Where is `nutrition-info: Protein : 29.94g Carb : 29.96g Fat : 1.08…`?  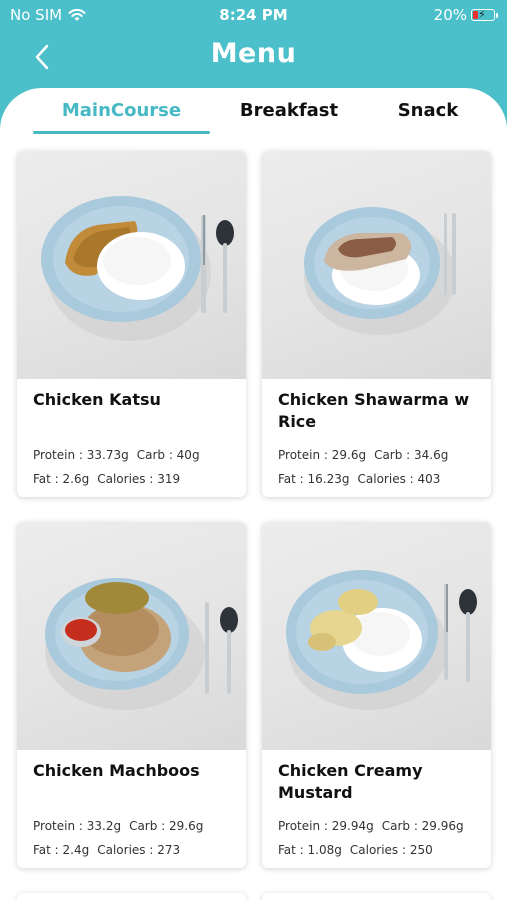
nutrition-info: Protein : 29.94g Carb : 29.96g Fat : 1.08… is located at coordinates (384, 838).